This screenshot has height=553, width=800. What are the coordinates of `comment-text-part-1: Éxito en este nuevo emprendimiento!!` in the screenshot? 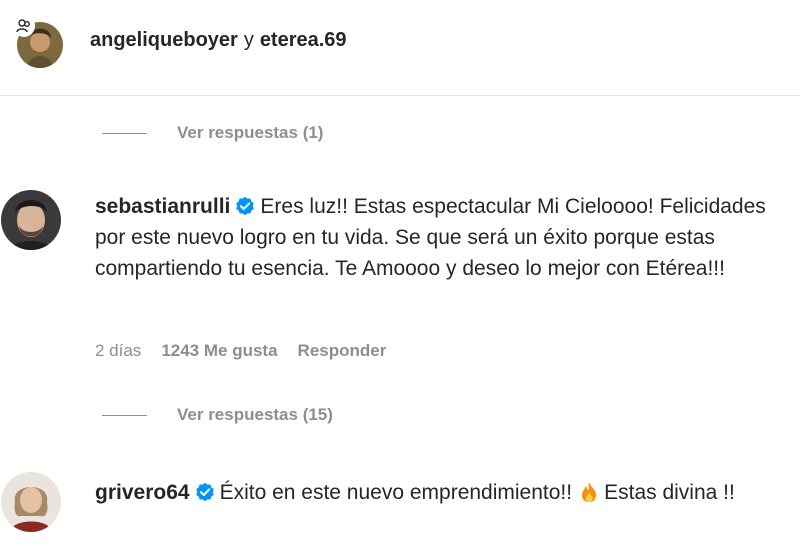 It's located at (396, 492).